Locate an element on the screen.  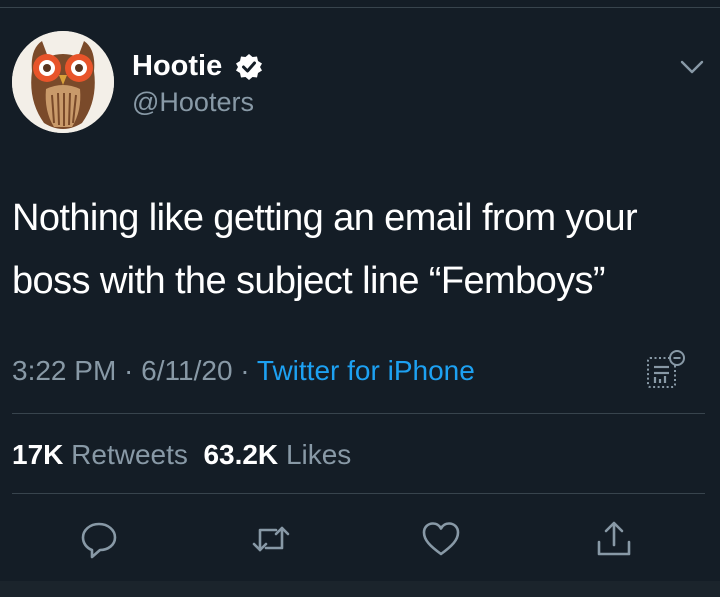
retweet-icon is located at coordinates (271, 539).